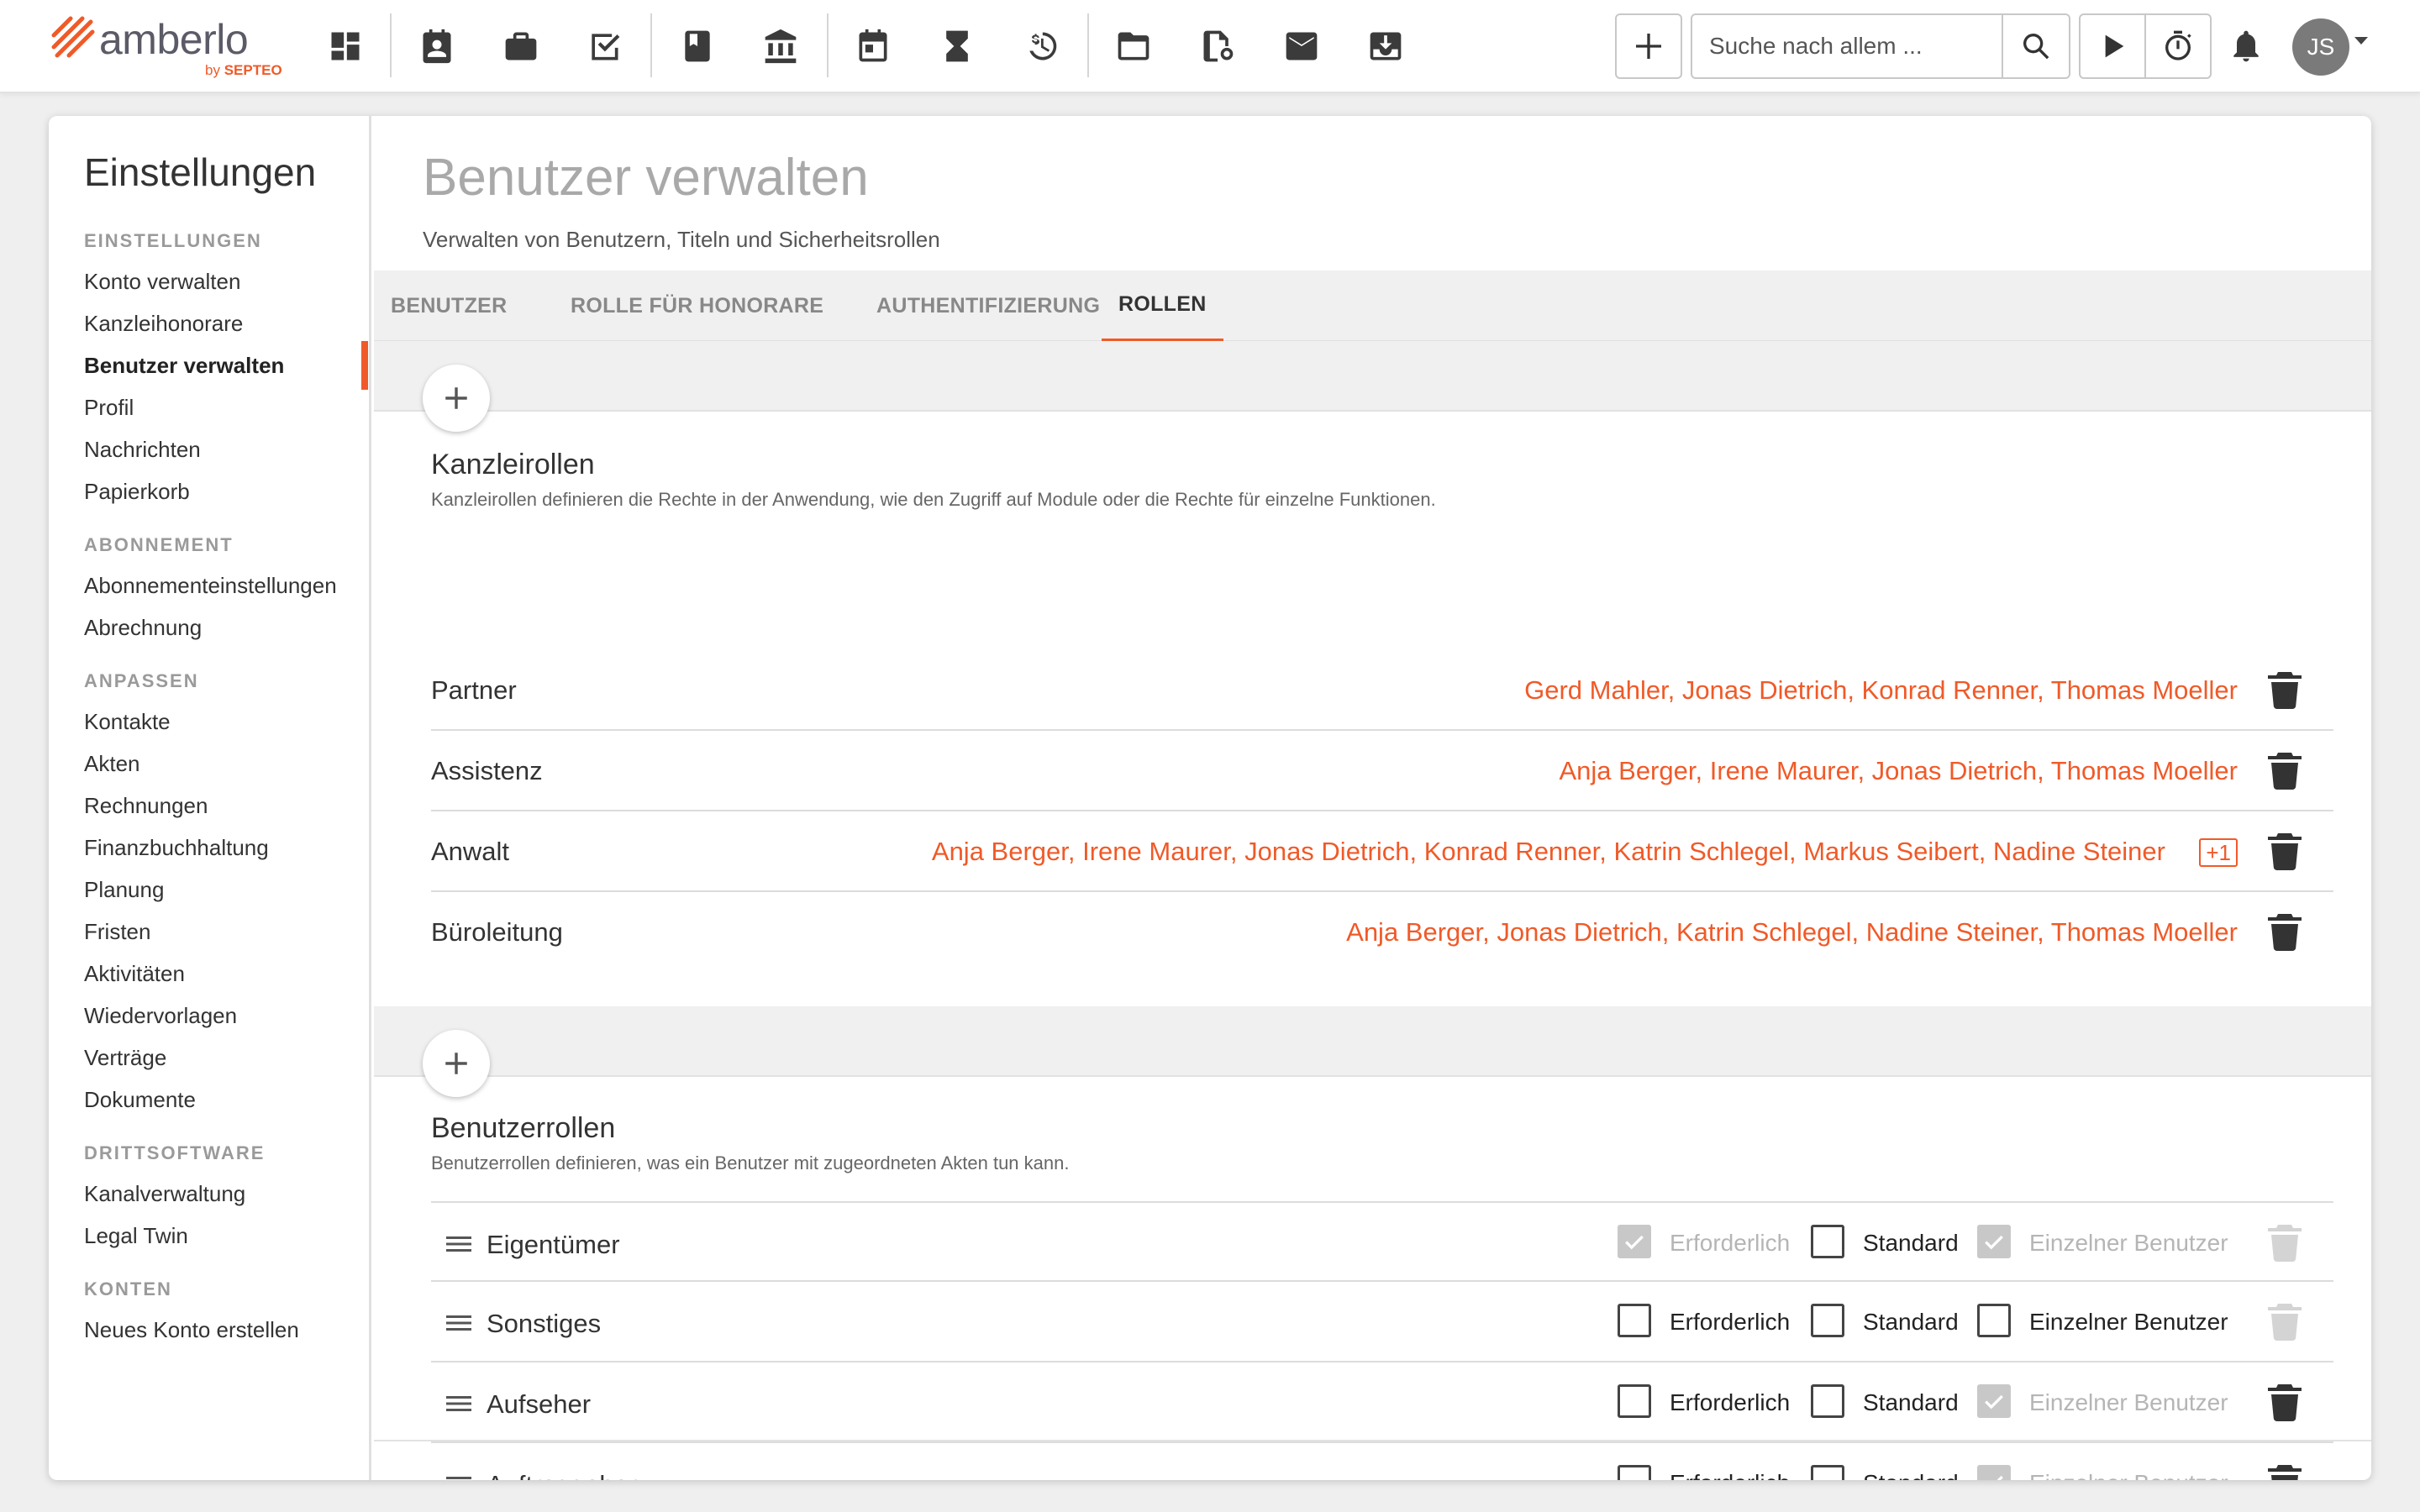 The height and width of the screenshot is (1512, 2420). What do you see at coordinates (989, 306) in the screenshot?
I see `tab-authentifizierung: AUTHENTIFIZIERUNG` at bounding box center [989, 306].